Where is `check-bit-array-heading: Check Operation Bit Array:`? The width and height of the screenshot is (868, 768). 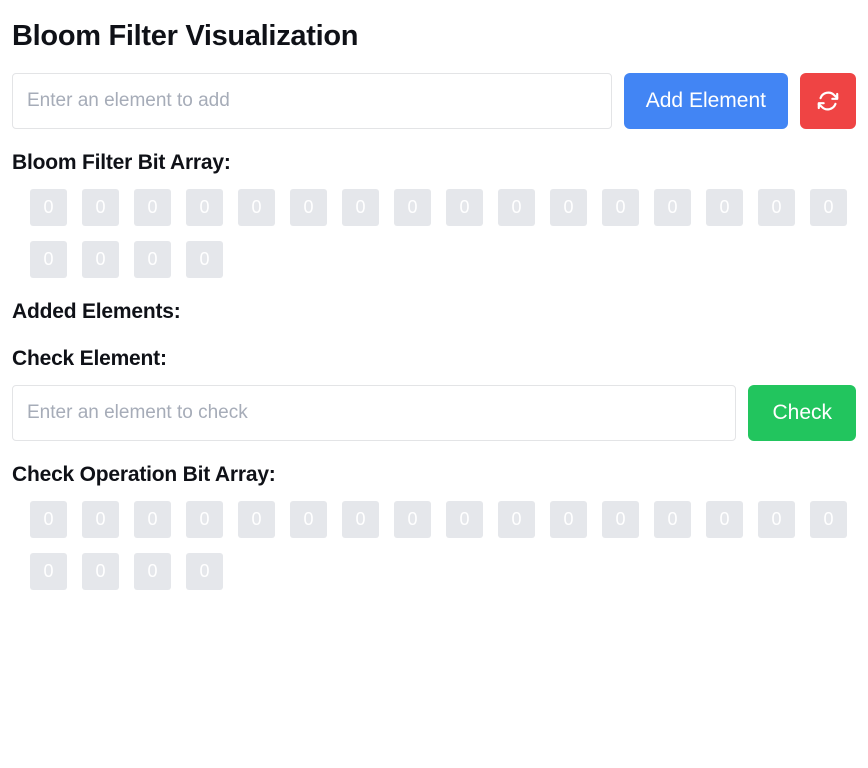
check-bit-array-heading: Check Operation Bit Array: is located at coordinates (144, 474).